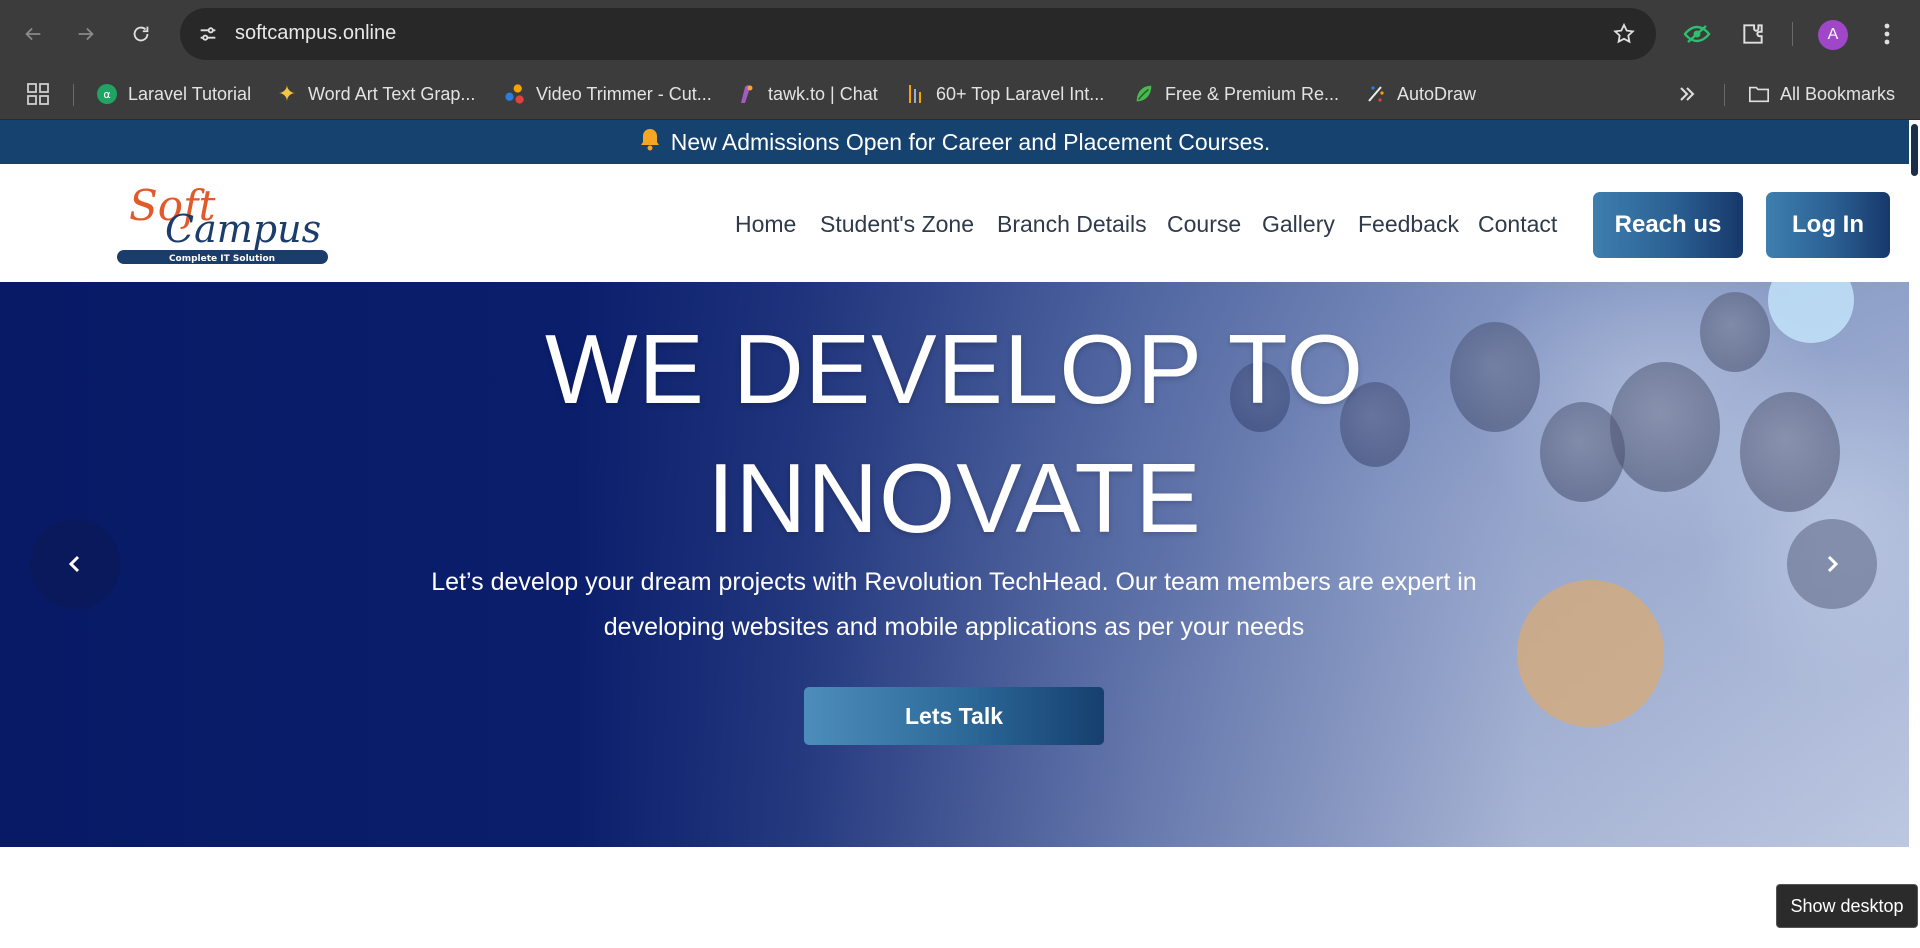 The height and width of the screenshot is (948, 1920). I want to click on menu-feedback: Feedback, so click(1408, 224).